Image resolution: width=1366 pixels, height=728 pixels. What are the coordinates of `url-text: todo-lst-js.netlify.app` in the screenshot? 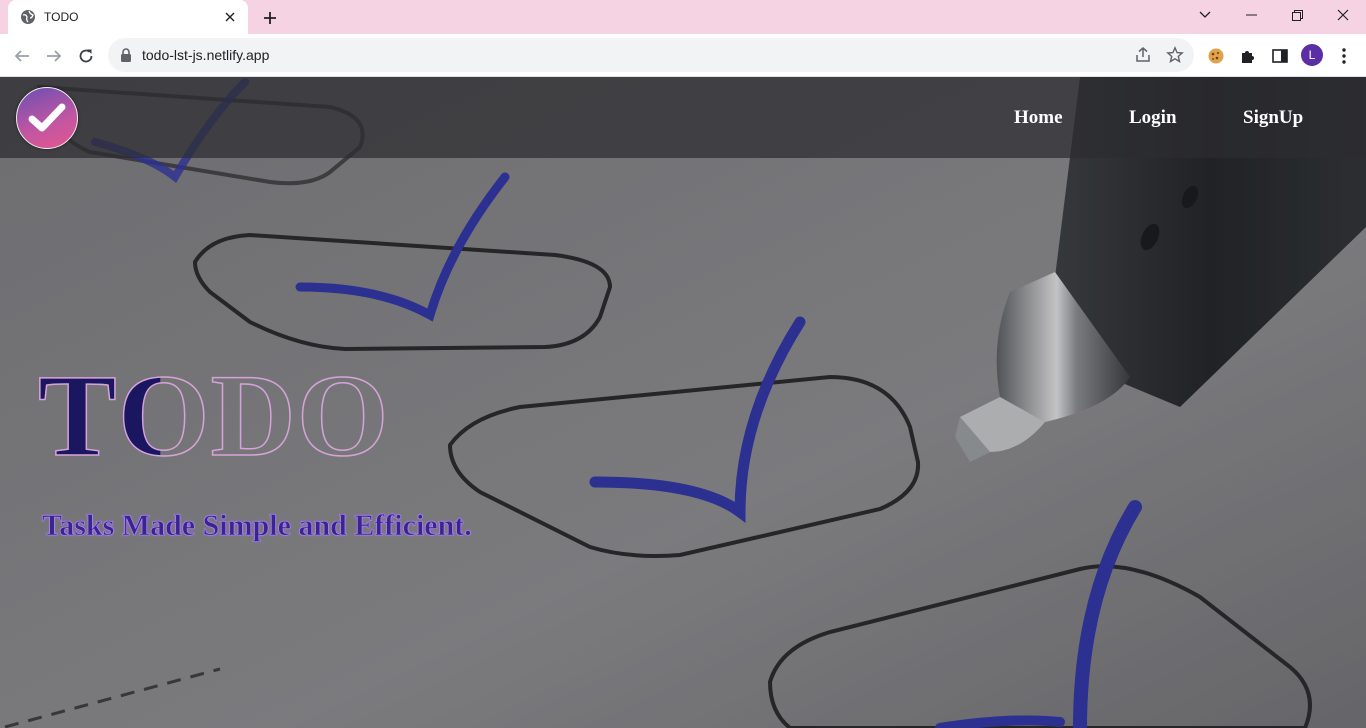 It's located at (205, 55).